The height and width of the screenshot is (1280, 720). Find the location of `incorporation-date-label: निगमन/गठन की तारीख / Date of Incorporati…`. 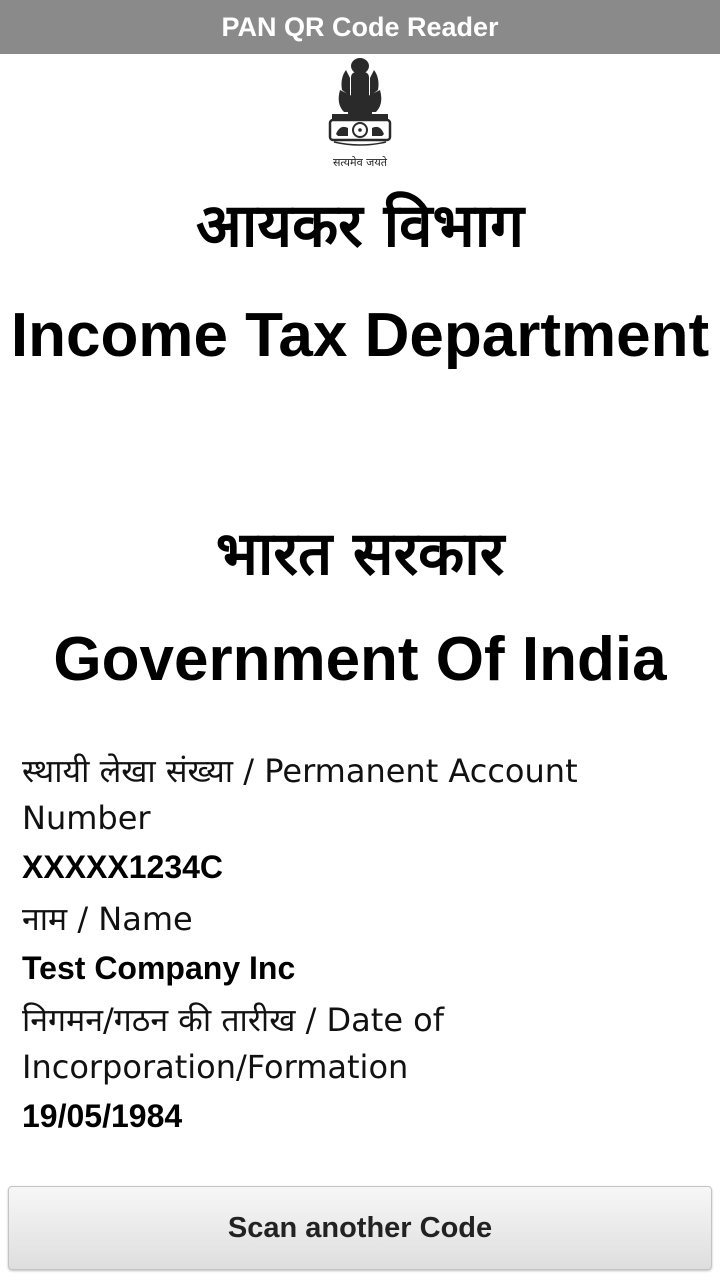

incorporation-date-label: निगमन/गठन की तारीख / Date of Incorporati… is located at coordinates (233, 1043).